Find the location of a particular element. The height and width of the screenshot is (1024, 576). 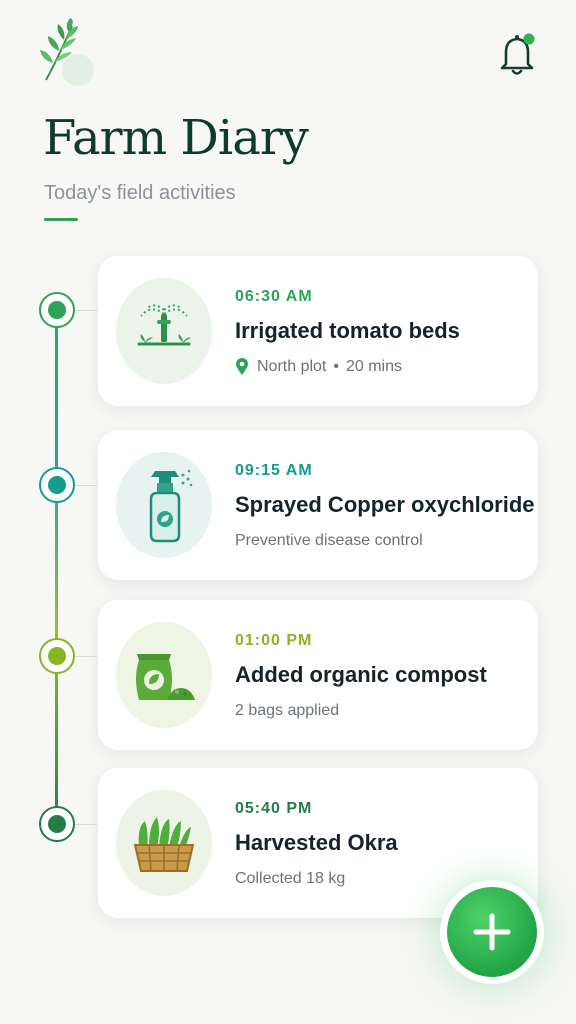

activity-time: 05:40 PM is located at coordinates (274, 808).